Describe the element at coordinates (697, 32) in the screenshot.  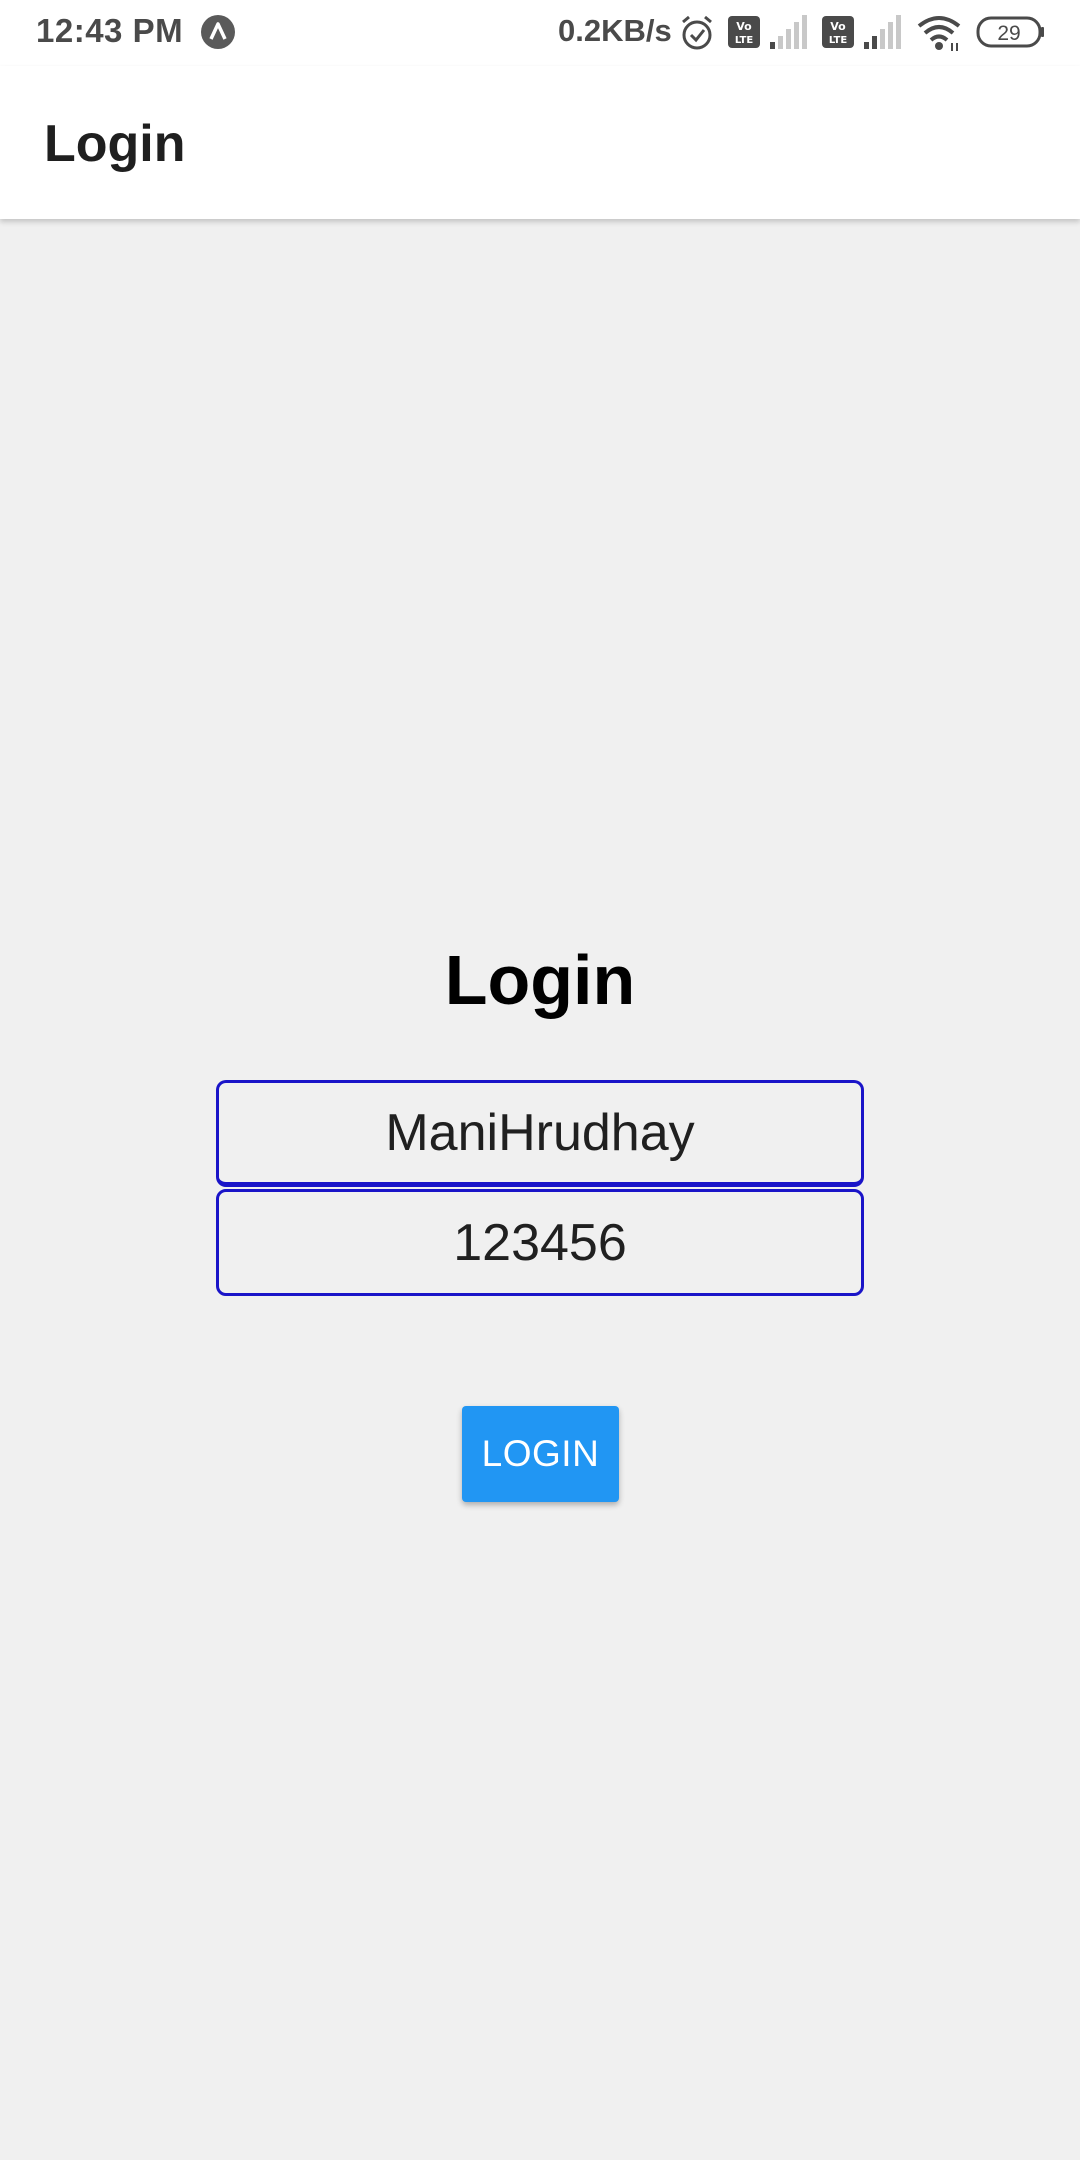
I see `alarm-icon` at that location.